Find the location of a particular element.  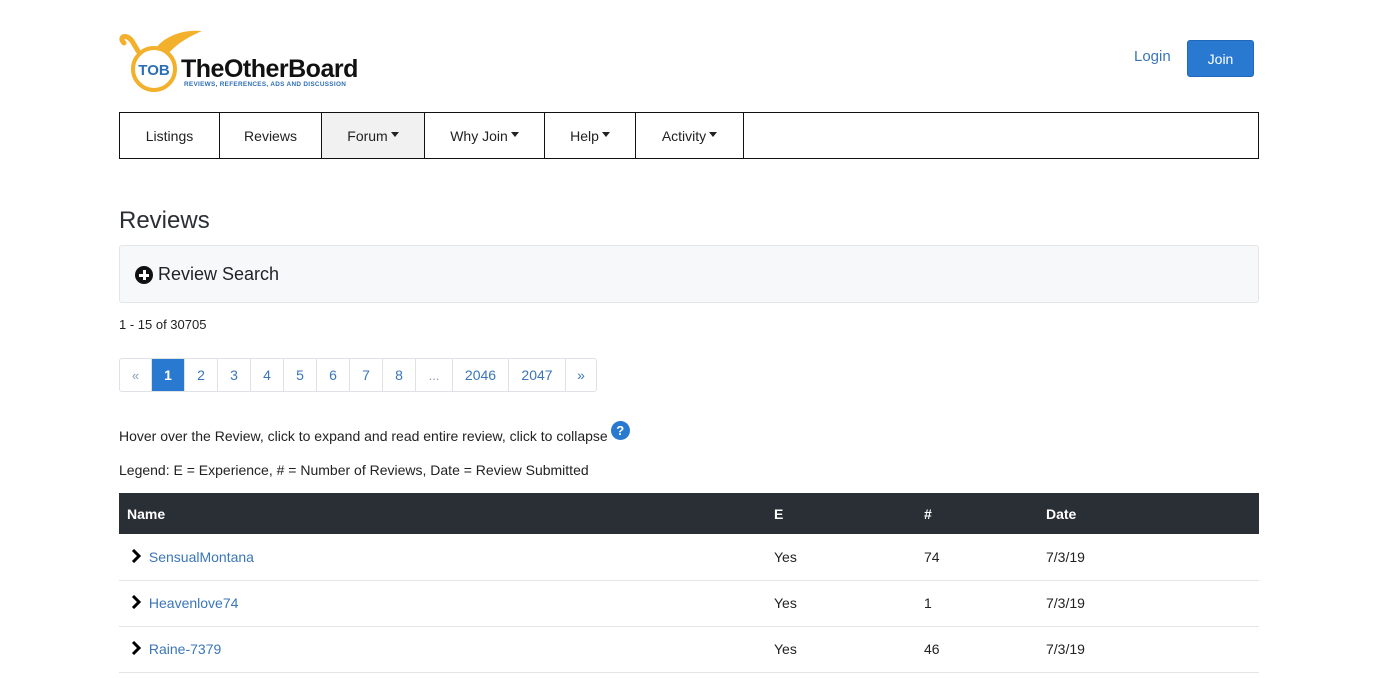

help-question-icon: ? is located at coordinates (620, 430).